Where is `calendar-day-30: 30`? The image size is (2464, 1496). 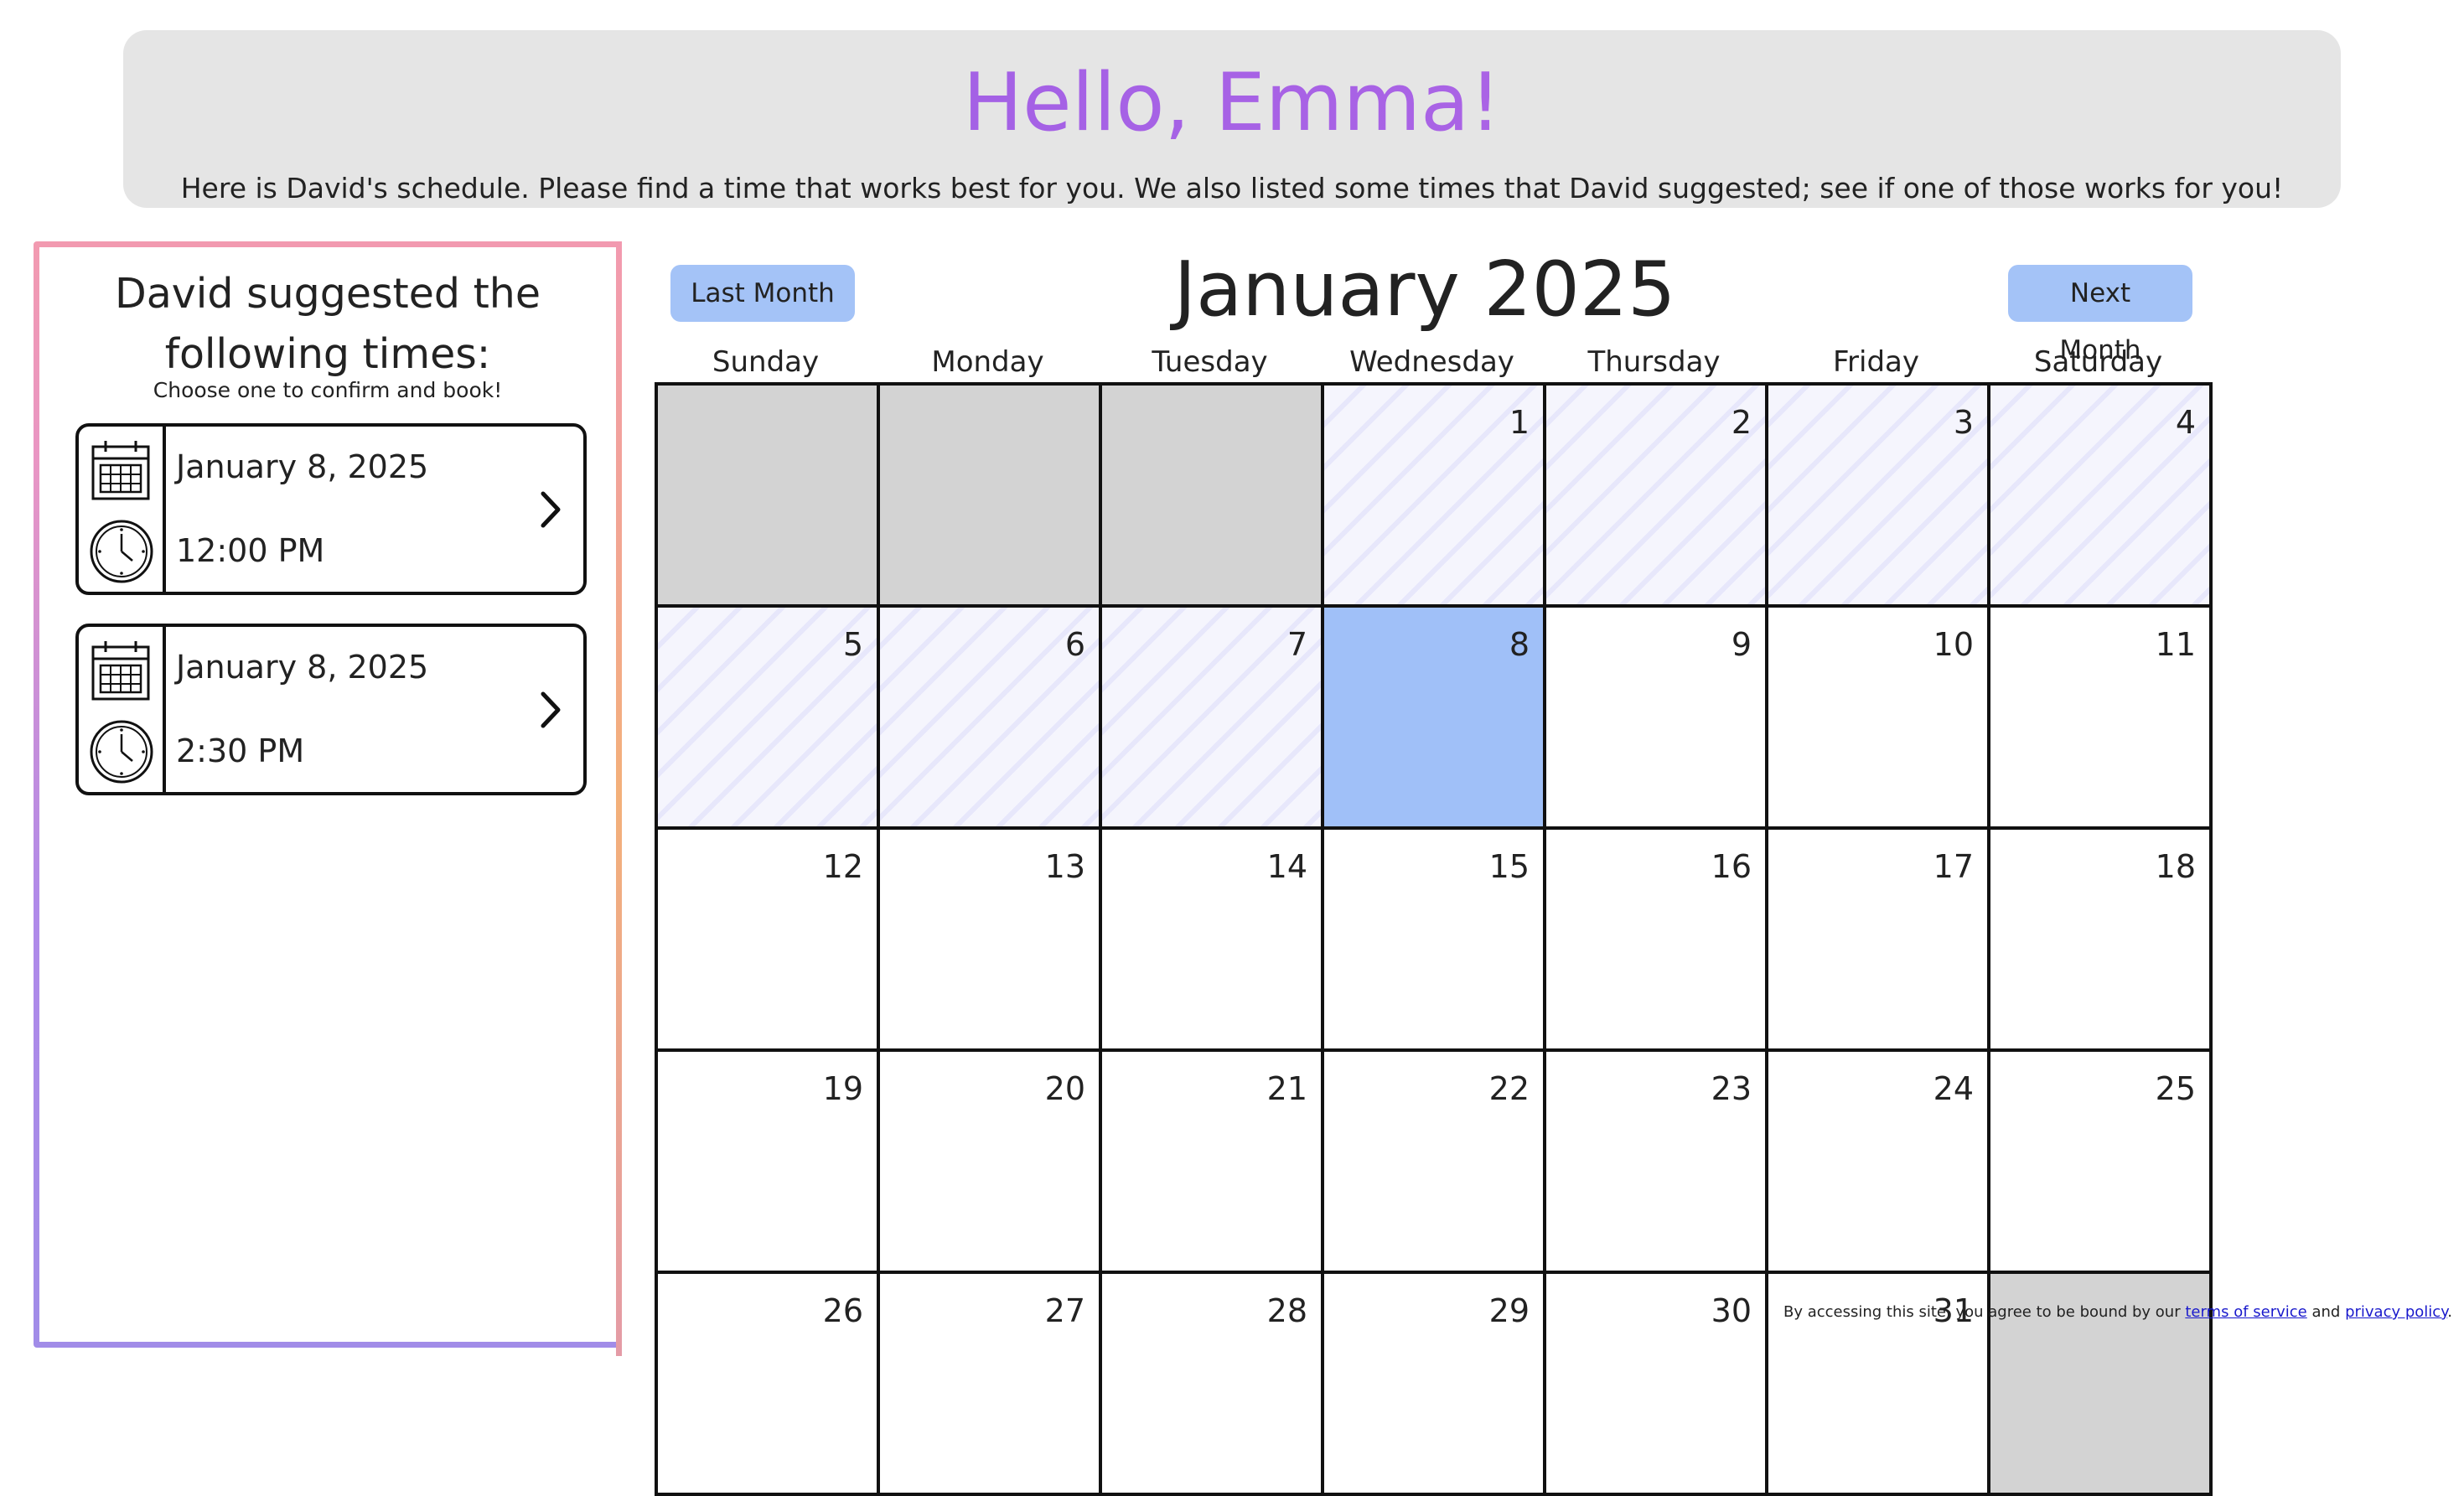 calendar-day-30: 30 is located at coordinates (1655, 1383).